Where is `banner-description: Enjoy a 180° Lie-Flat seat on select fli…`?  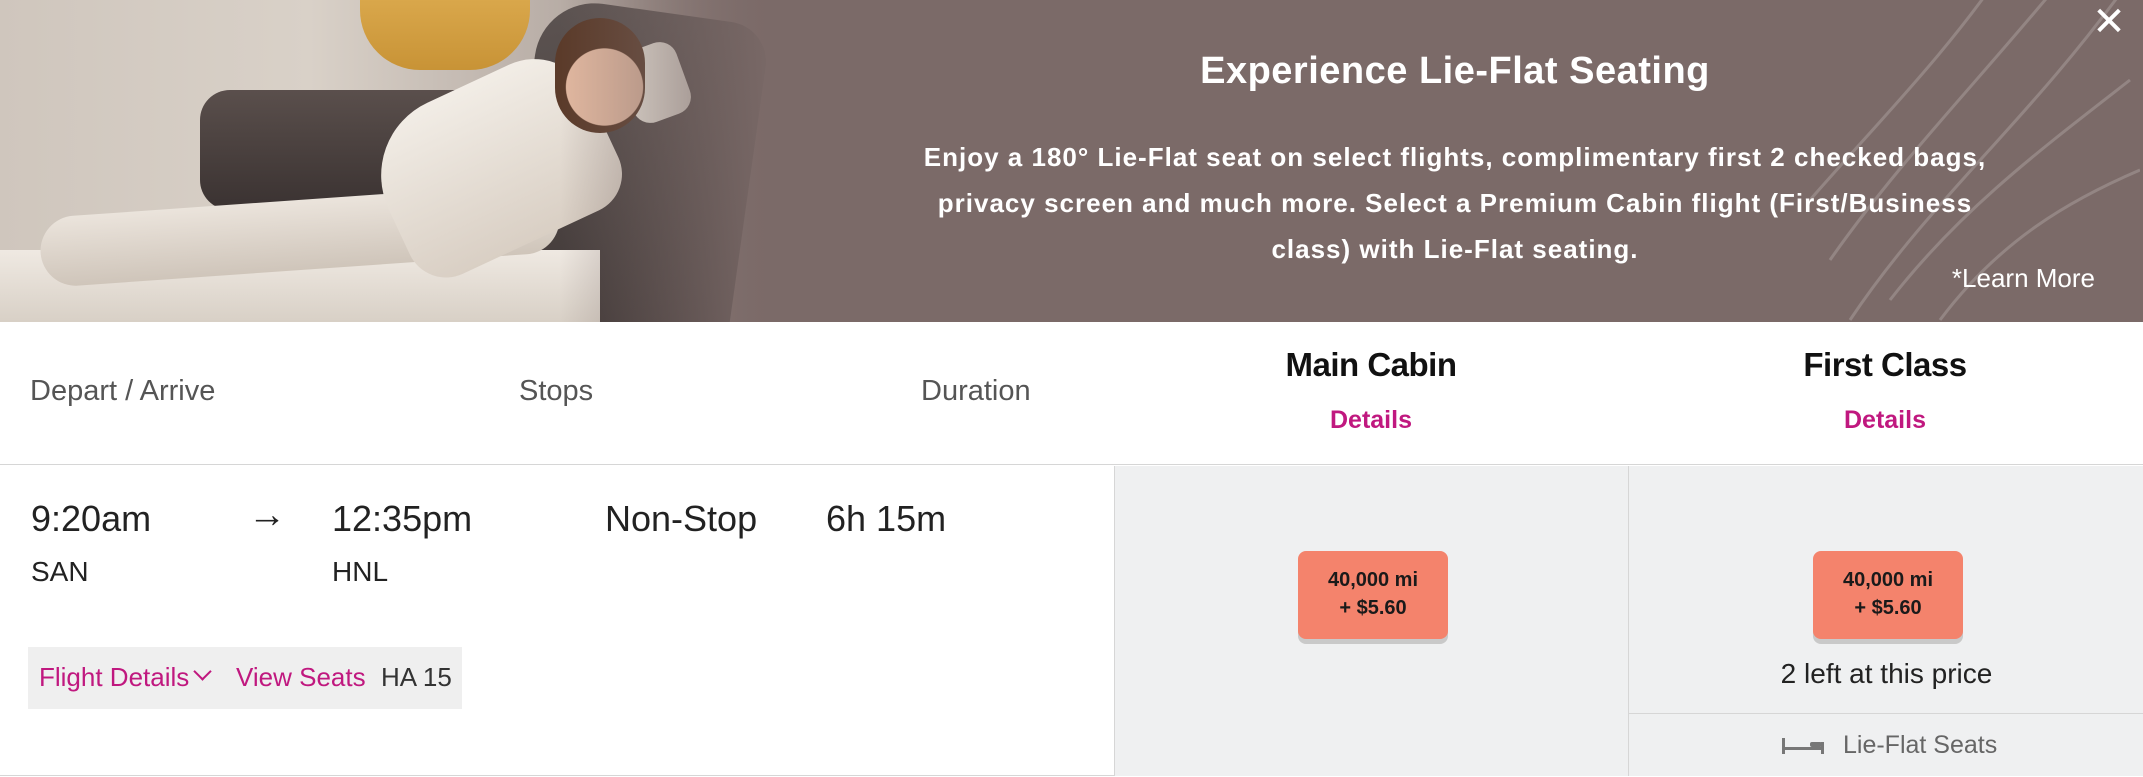 banner-description: Enjoy a 180° Lie-Flat seat on select fli… is located at coordinates (1455, 203).